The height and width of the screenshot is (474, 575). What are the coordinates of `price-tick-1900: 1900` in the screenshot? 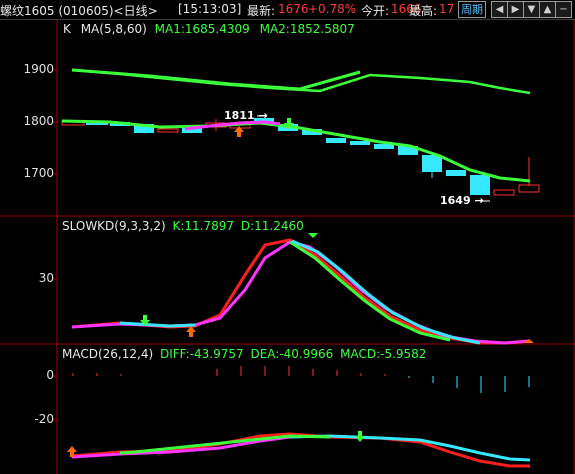 It's located at (38, 69).